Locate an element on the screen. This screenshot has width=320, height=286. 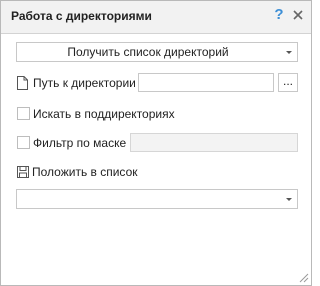
file-icon is located at coordinates (22, 83).